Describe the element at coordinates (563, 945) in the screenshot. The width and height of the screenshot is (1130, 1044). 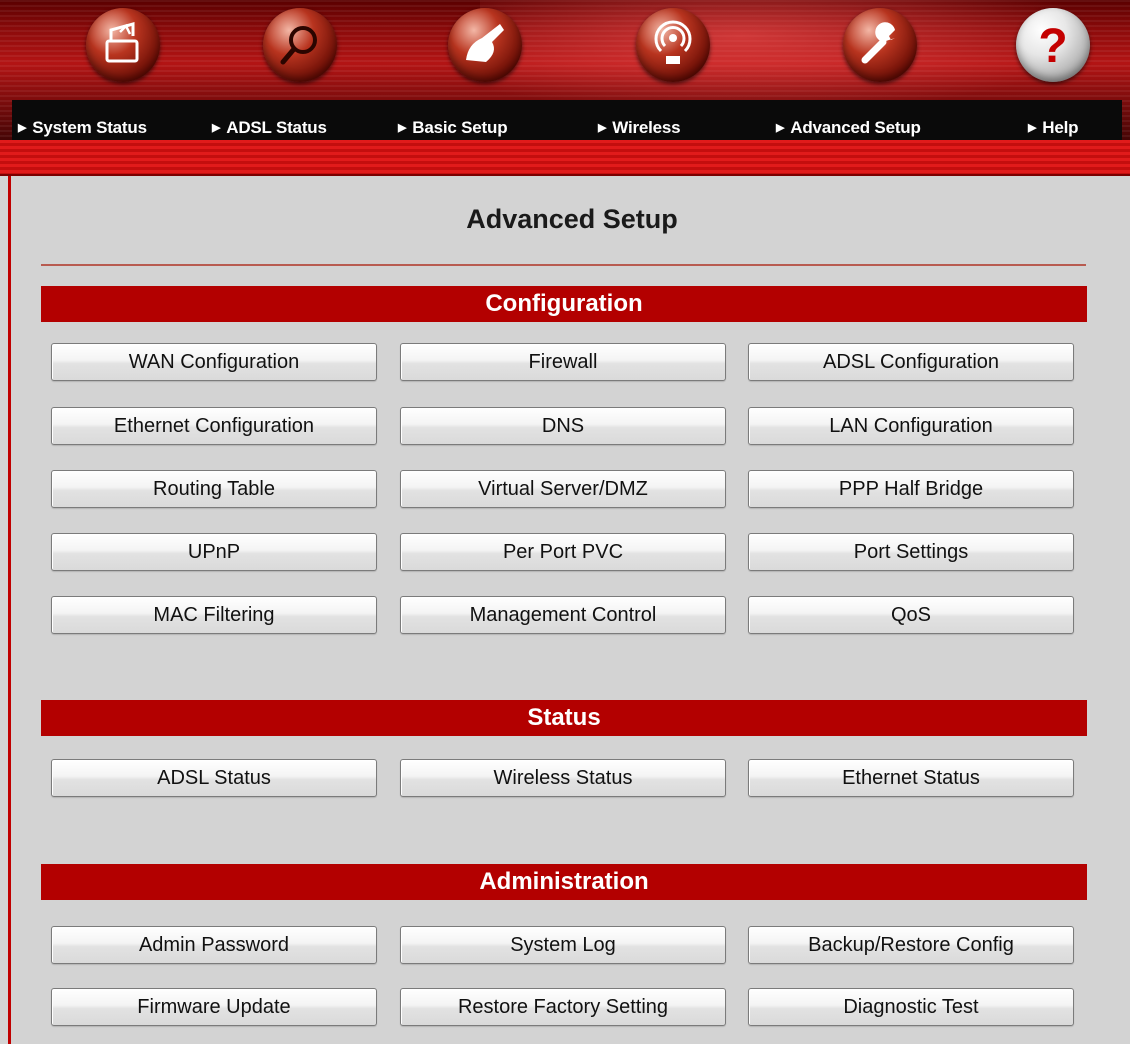
I see `system-log-button: System Log` at that location.